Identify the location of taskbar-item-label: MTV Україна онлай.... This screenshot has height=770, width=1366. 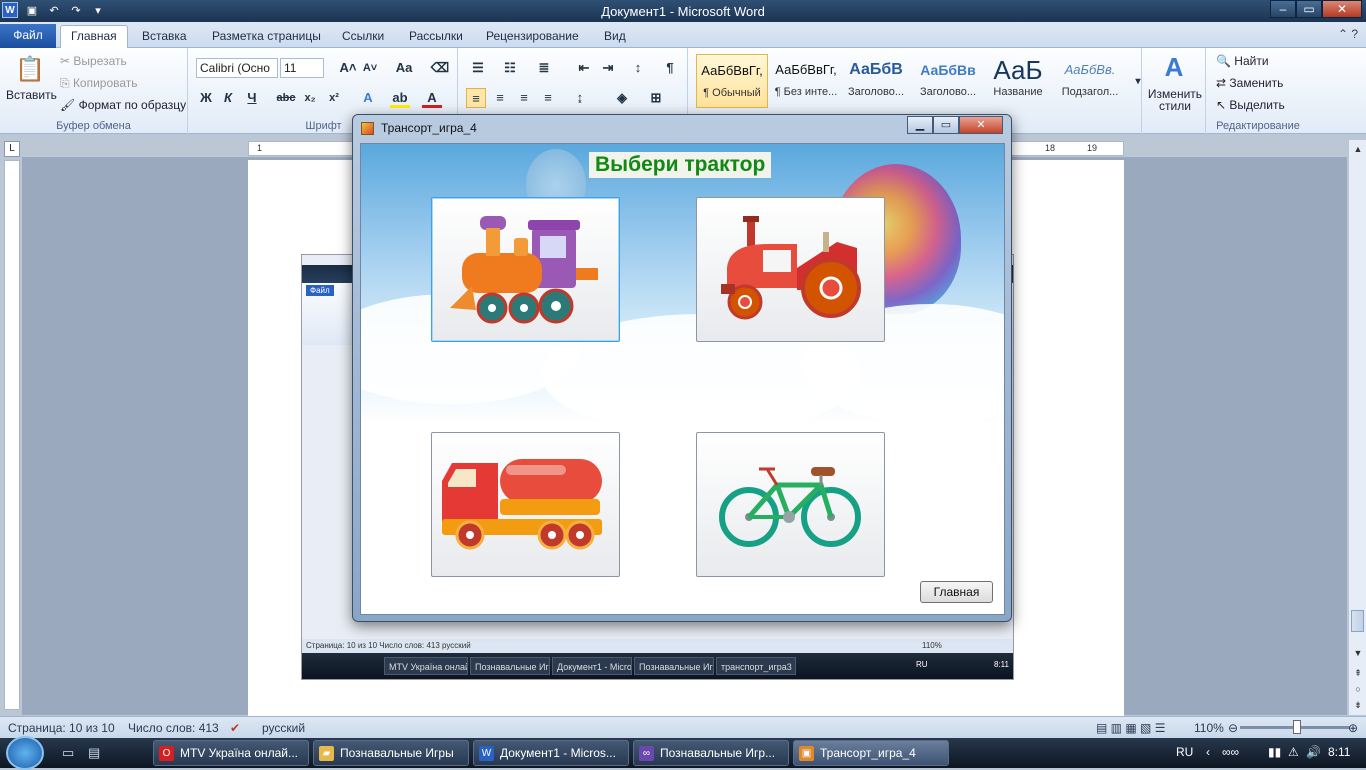
(239, 753).